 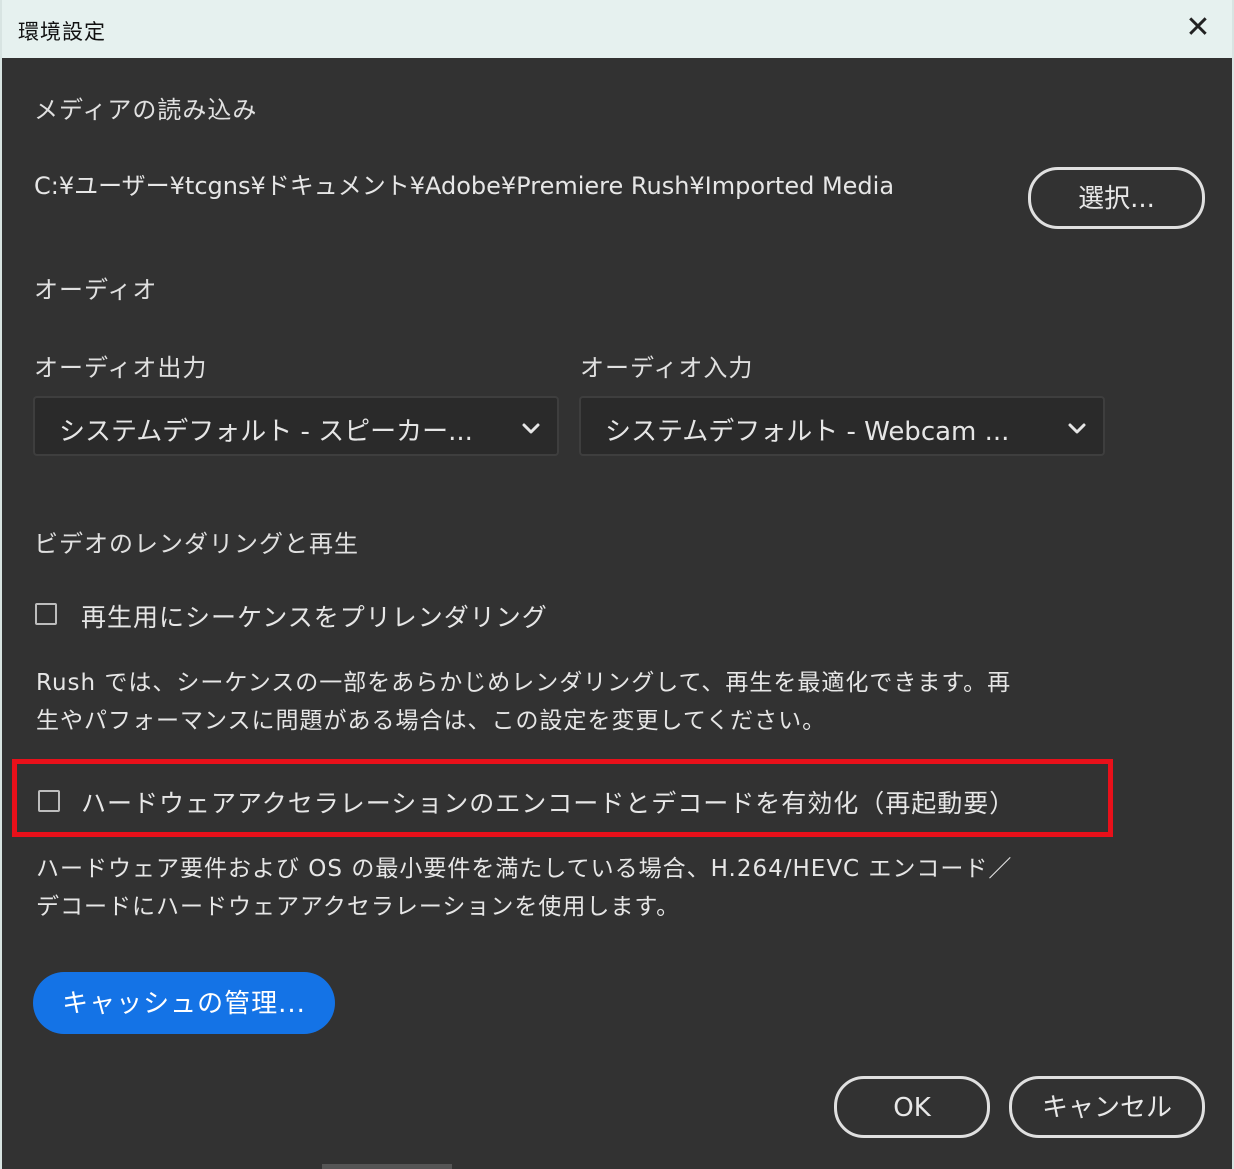 I want to click on hardware-acceleration-label: ハードウェアアクセラレーションのエンコードとデコードを有効化（再起動要）, so click(x=548, y=802).